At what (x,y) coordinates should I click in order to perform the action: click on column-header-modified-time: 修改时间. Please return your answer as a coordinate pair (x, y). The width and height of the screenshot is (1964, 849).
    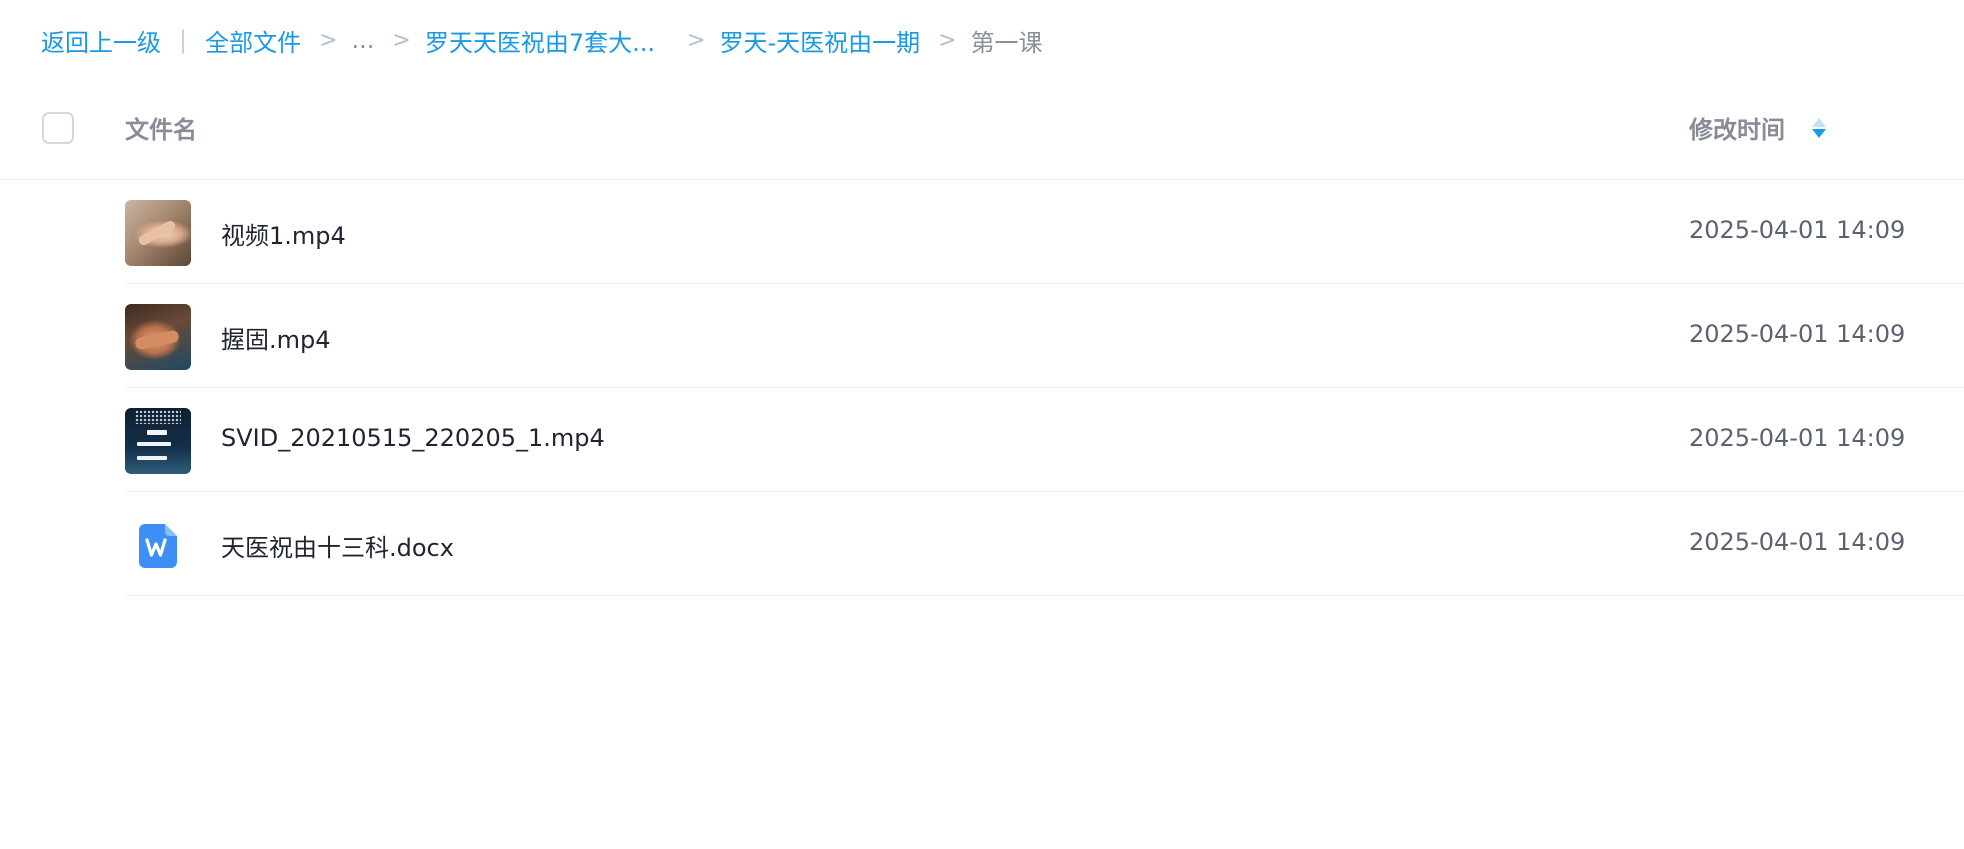
    Looking at the image, I should click on (1758, 127).